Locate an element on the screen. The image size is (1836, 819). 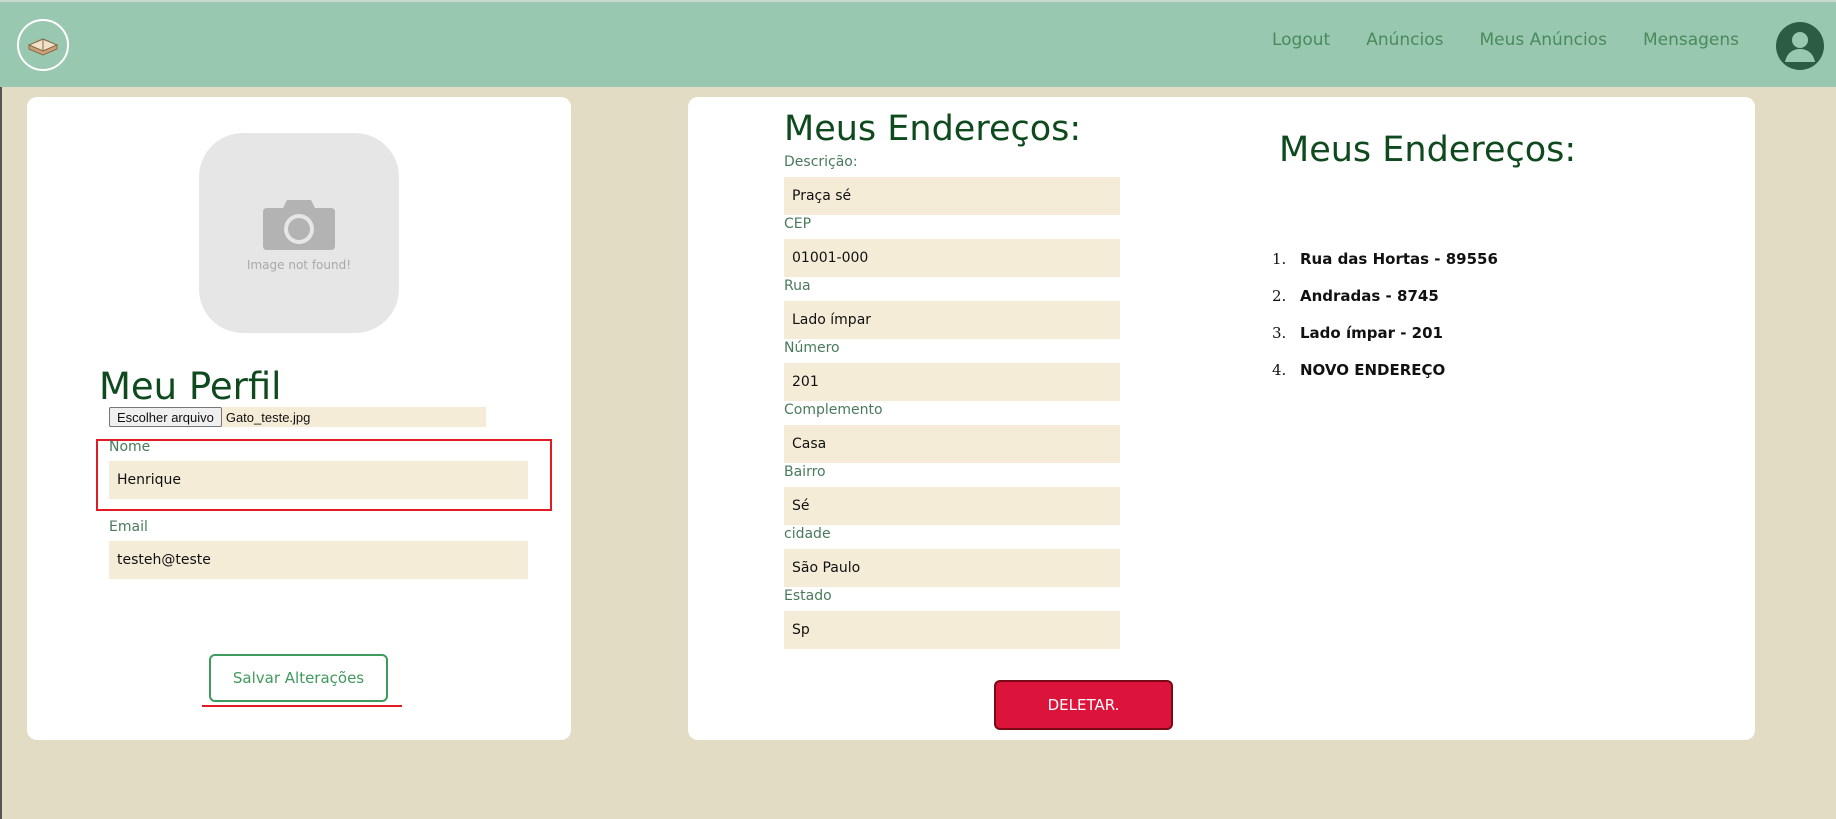
address-number: 2. is located at coordinates (1279, 295).